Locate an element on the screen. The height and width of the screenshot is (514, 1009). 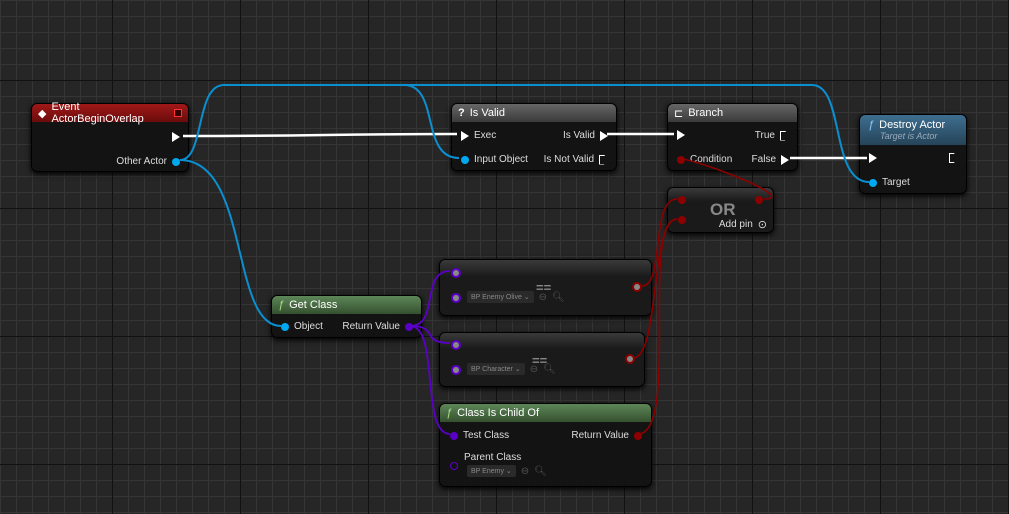
equal-class-node-1: == BP Enemy Olive ⌄ ⊖ 🔍︎ is located at coordinates (545, 287).